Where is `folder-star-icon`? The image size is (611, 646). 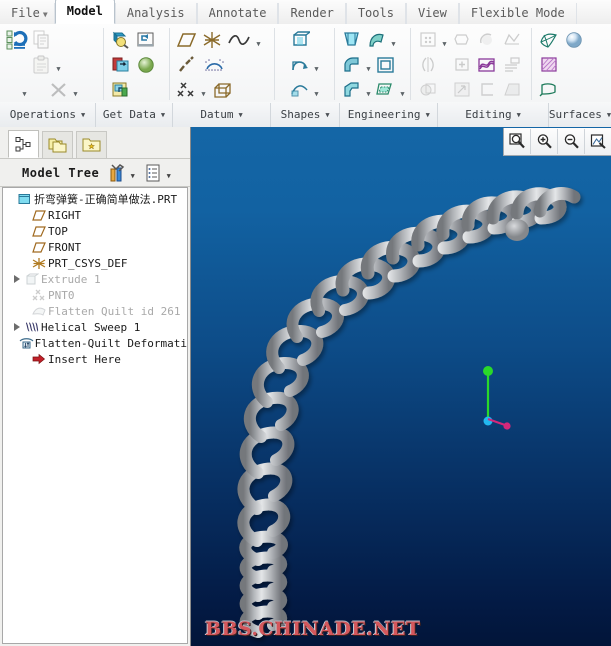
folder-star-icon is located at coordinates (91, 145).